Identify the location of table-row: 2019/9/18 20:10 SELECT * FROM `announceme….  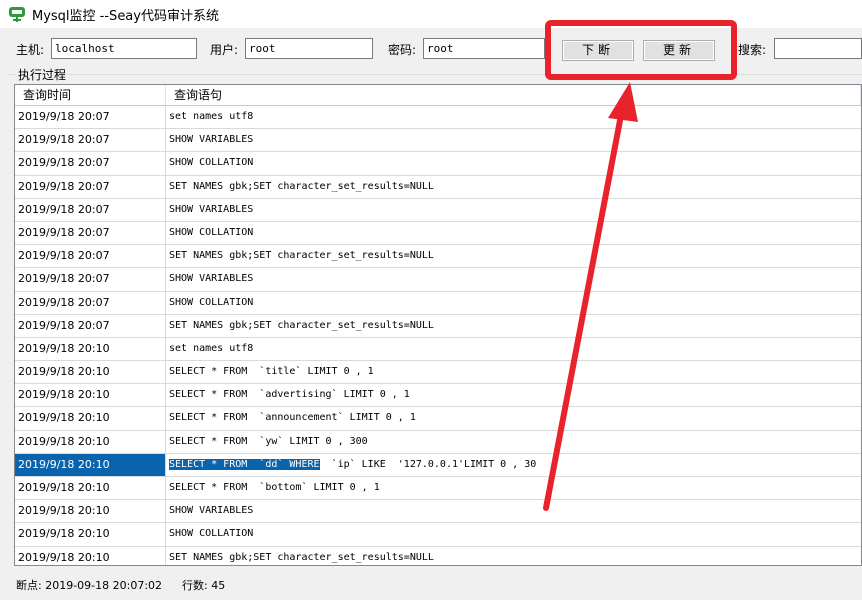
(438, 419).